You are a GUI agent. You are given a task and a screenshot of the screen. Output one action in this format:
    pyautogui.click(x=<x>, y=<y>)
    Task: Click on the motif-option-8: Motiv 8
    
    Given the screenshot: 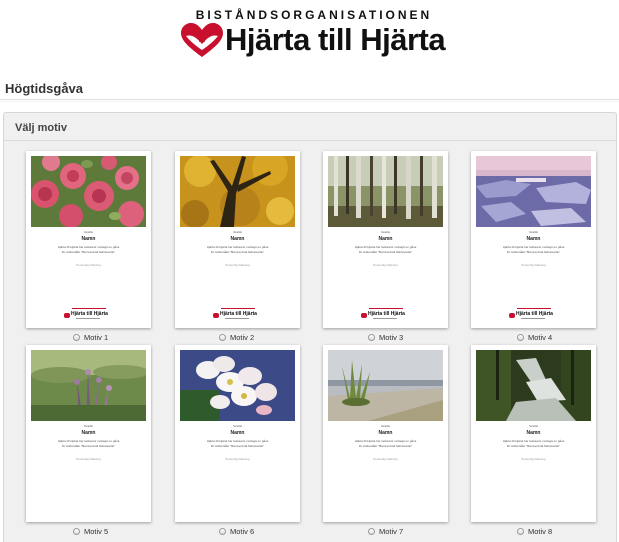 What is the action you would take?
    pyautogui.click(x=534, y=531)
    